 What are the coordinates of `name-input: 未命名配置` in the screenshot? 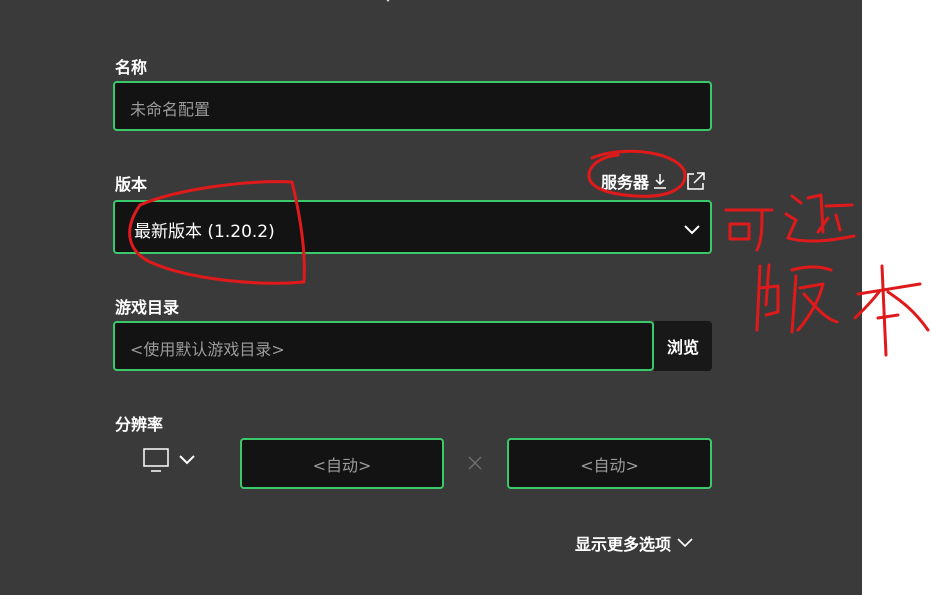 It's located at (412, 106).